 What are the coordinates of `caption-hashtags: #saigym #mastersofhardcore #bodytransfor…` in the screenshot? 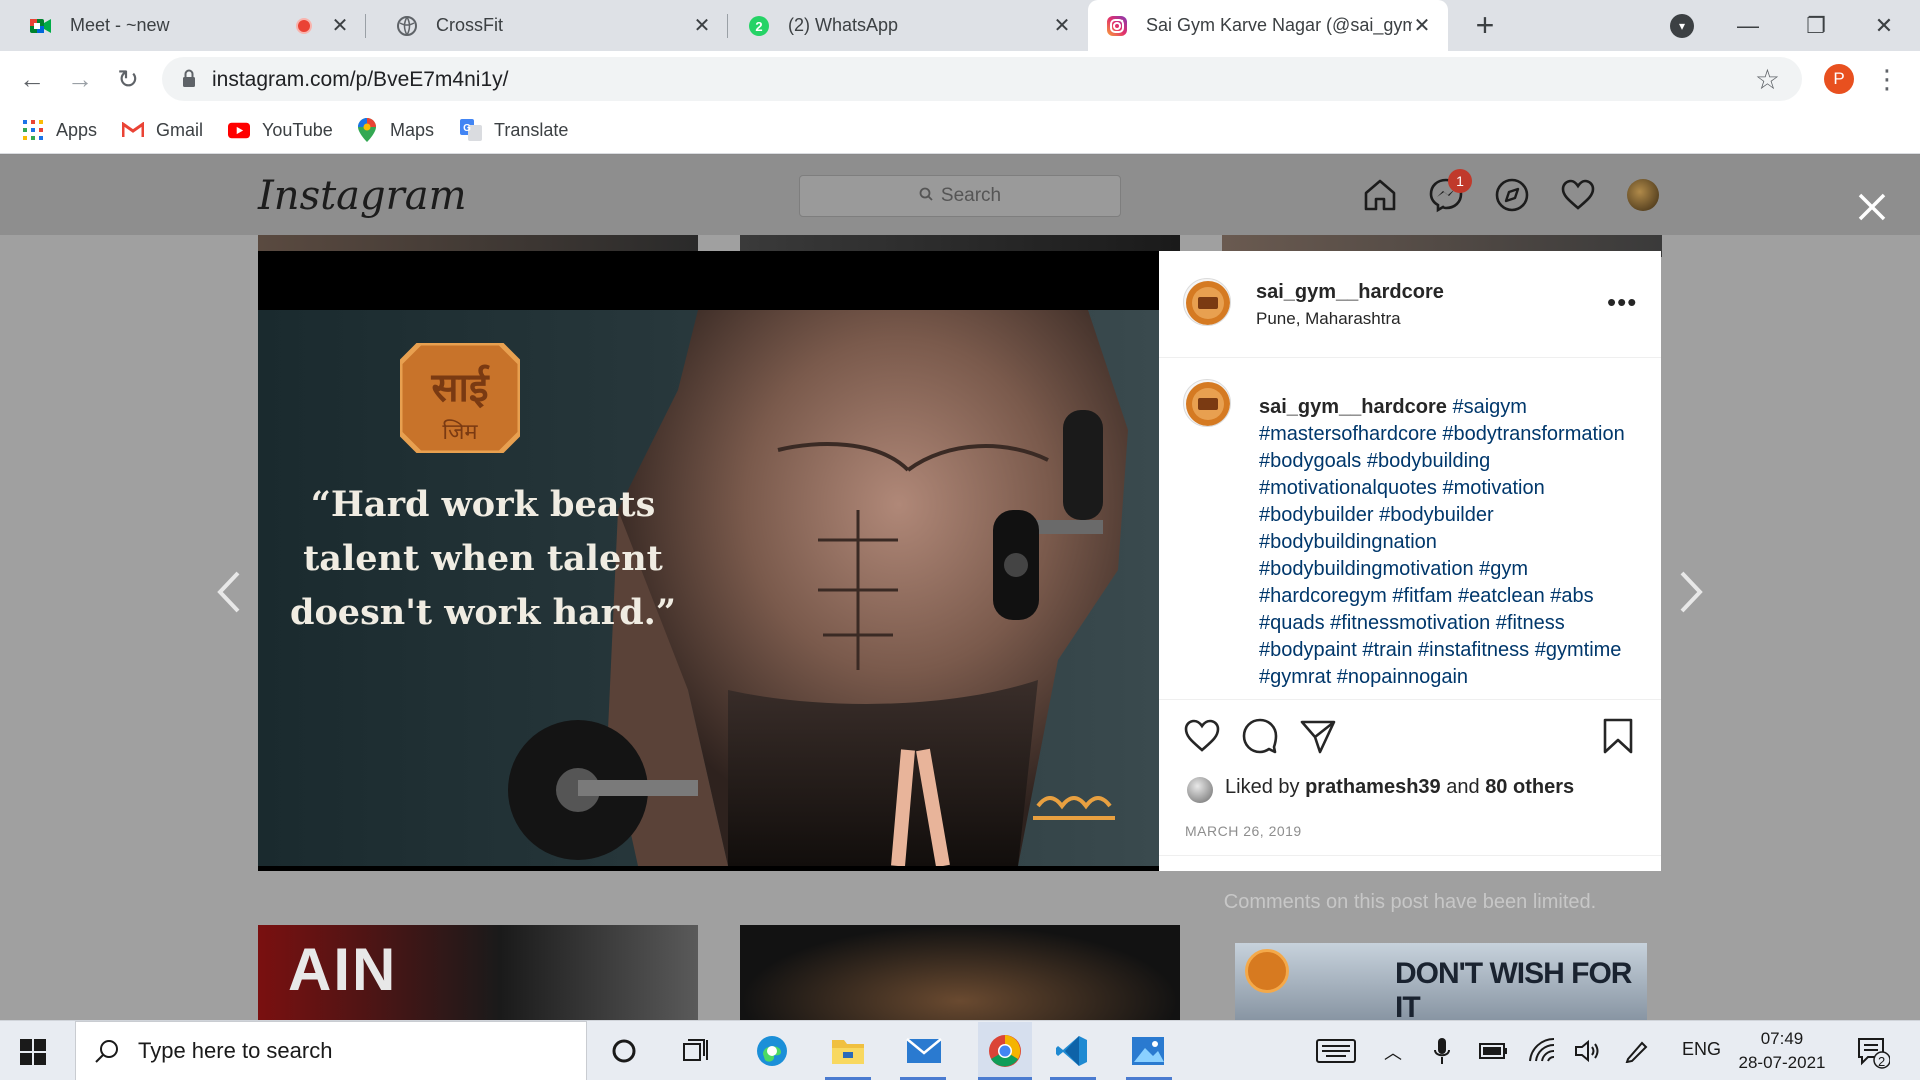 It's located at (1442, 542).